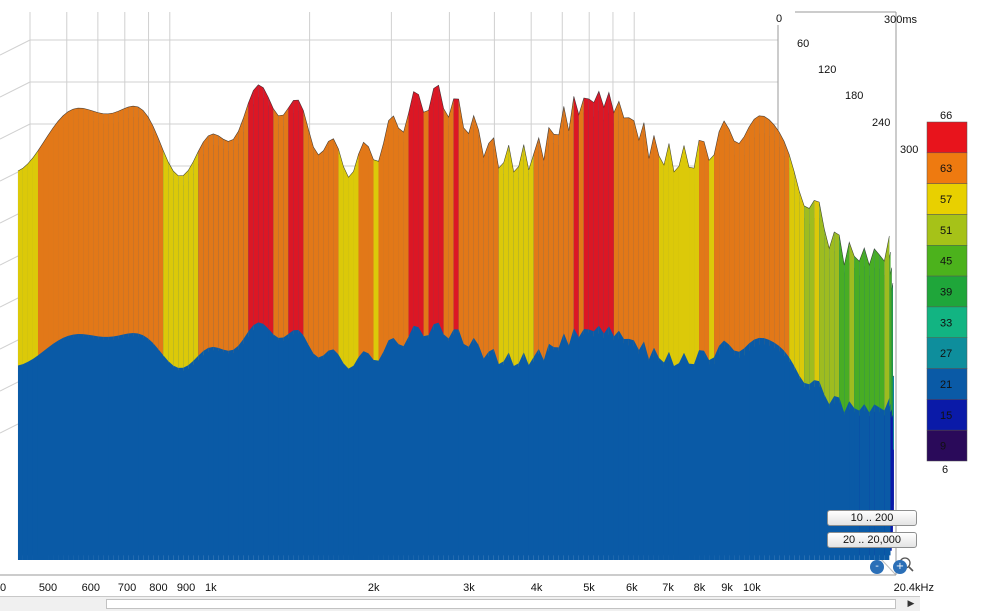 Image resolution: width=987 pixels, height=611 pixels. I want to click on time-tick-label: 300, so click(909, 150).